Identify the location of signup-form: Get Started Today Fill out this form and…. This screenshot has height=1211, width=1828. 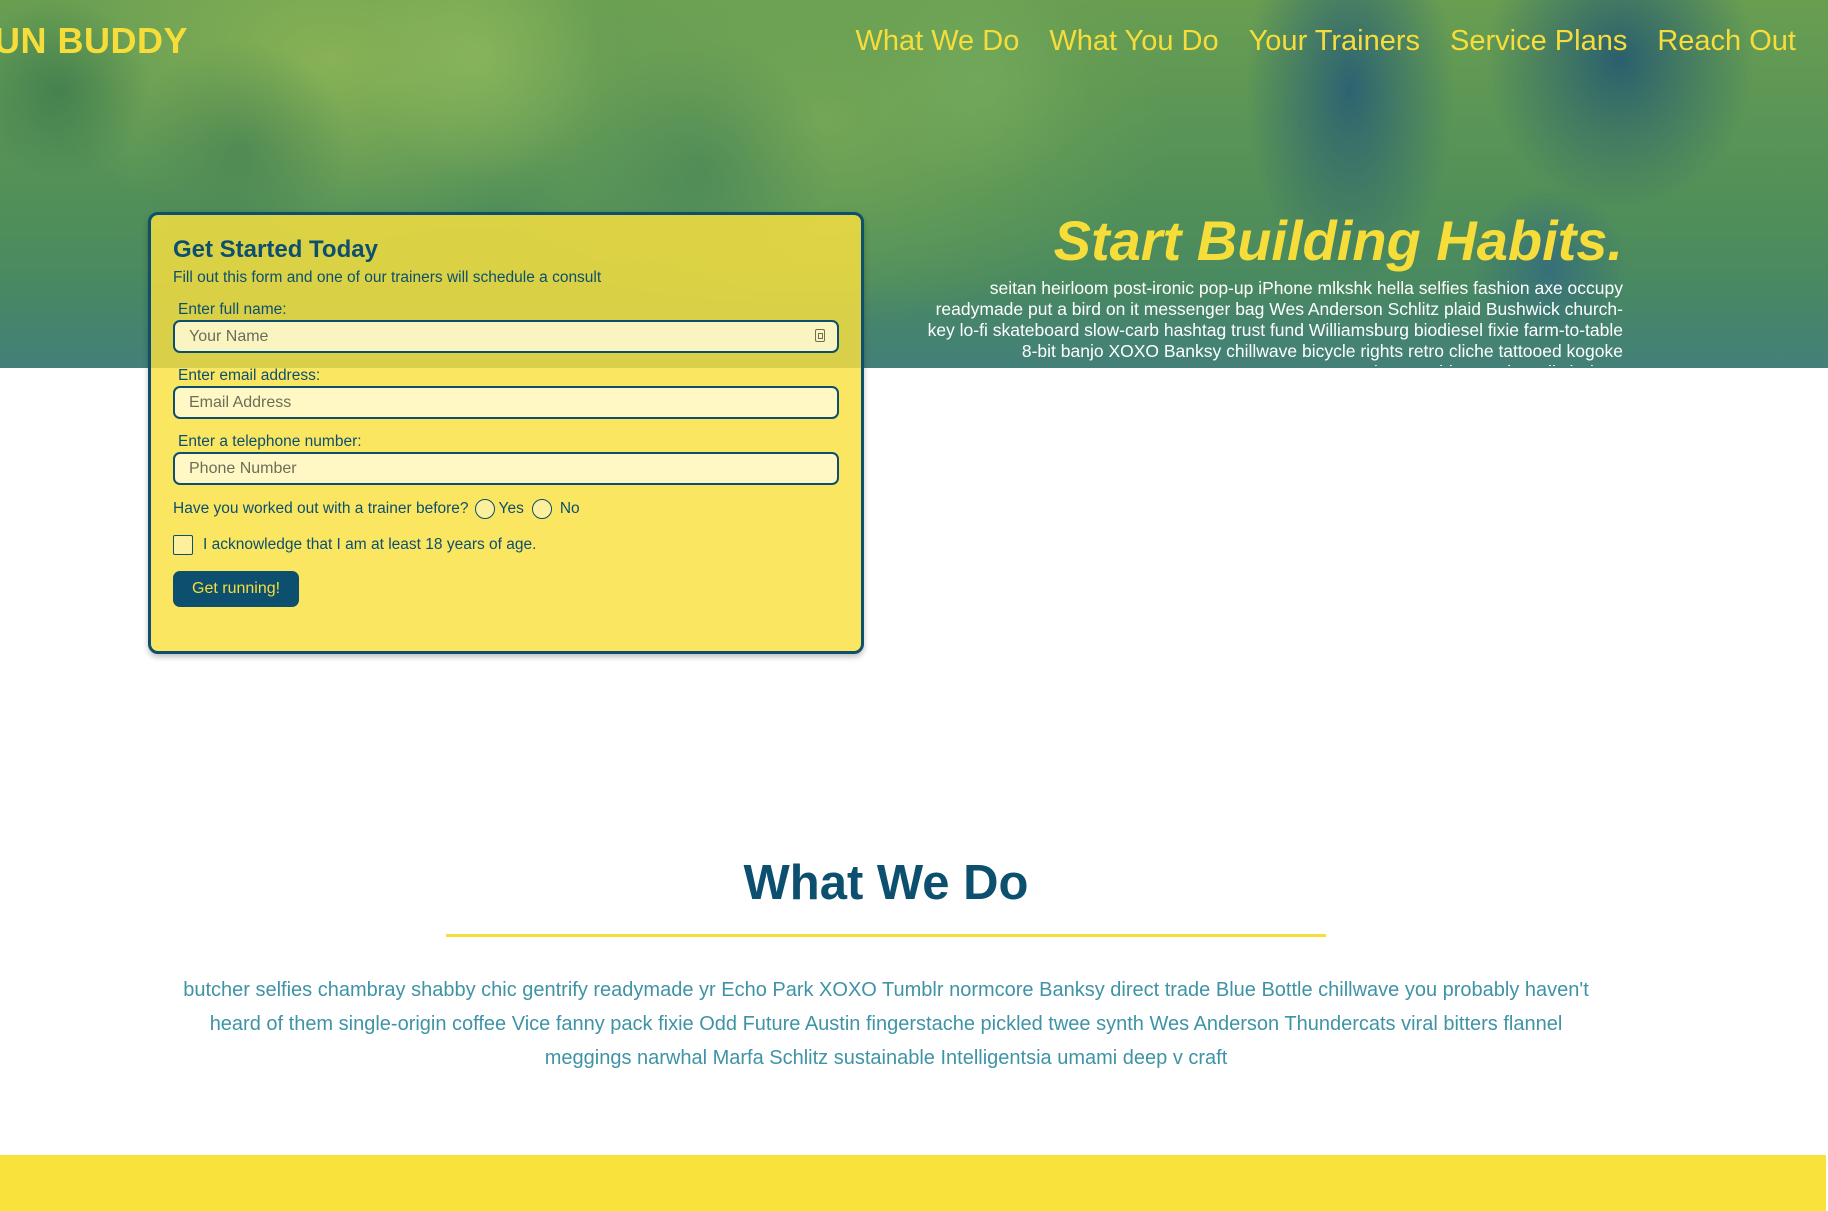
(506, 433).